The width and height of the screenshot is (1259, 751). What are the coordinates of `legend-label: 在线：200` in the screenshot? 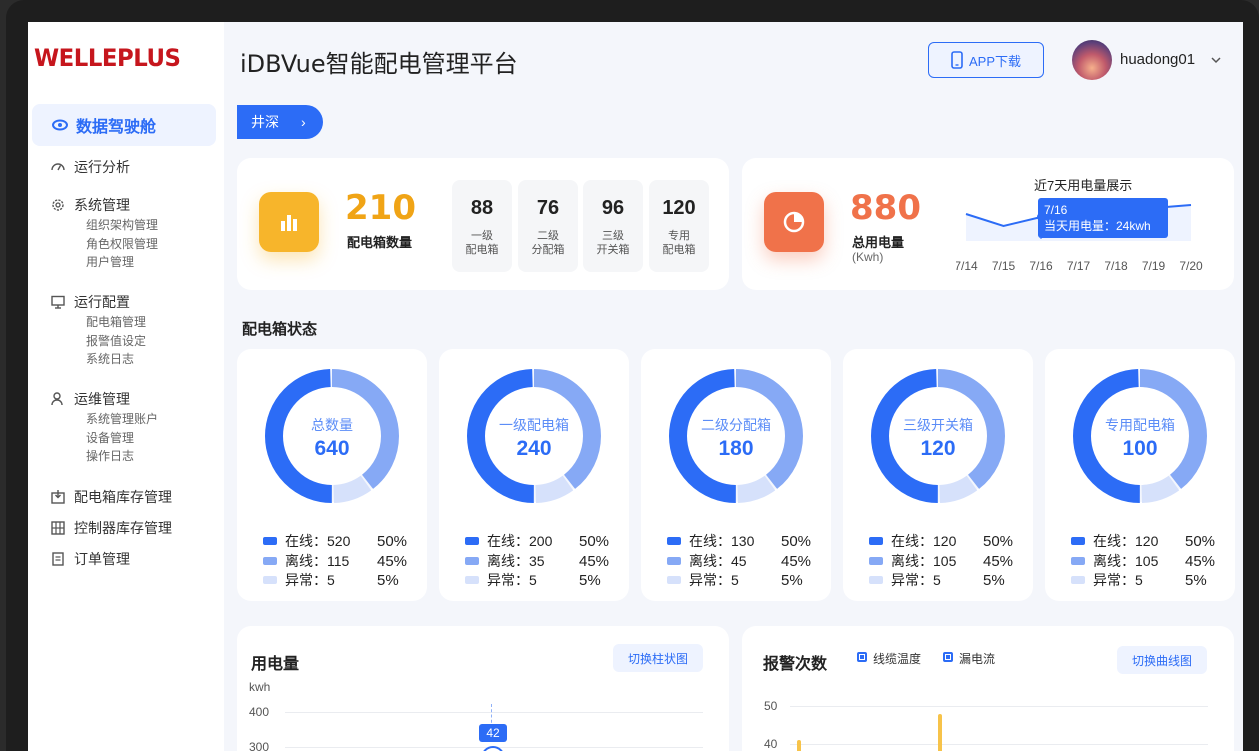 It's located at (520, 541).